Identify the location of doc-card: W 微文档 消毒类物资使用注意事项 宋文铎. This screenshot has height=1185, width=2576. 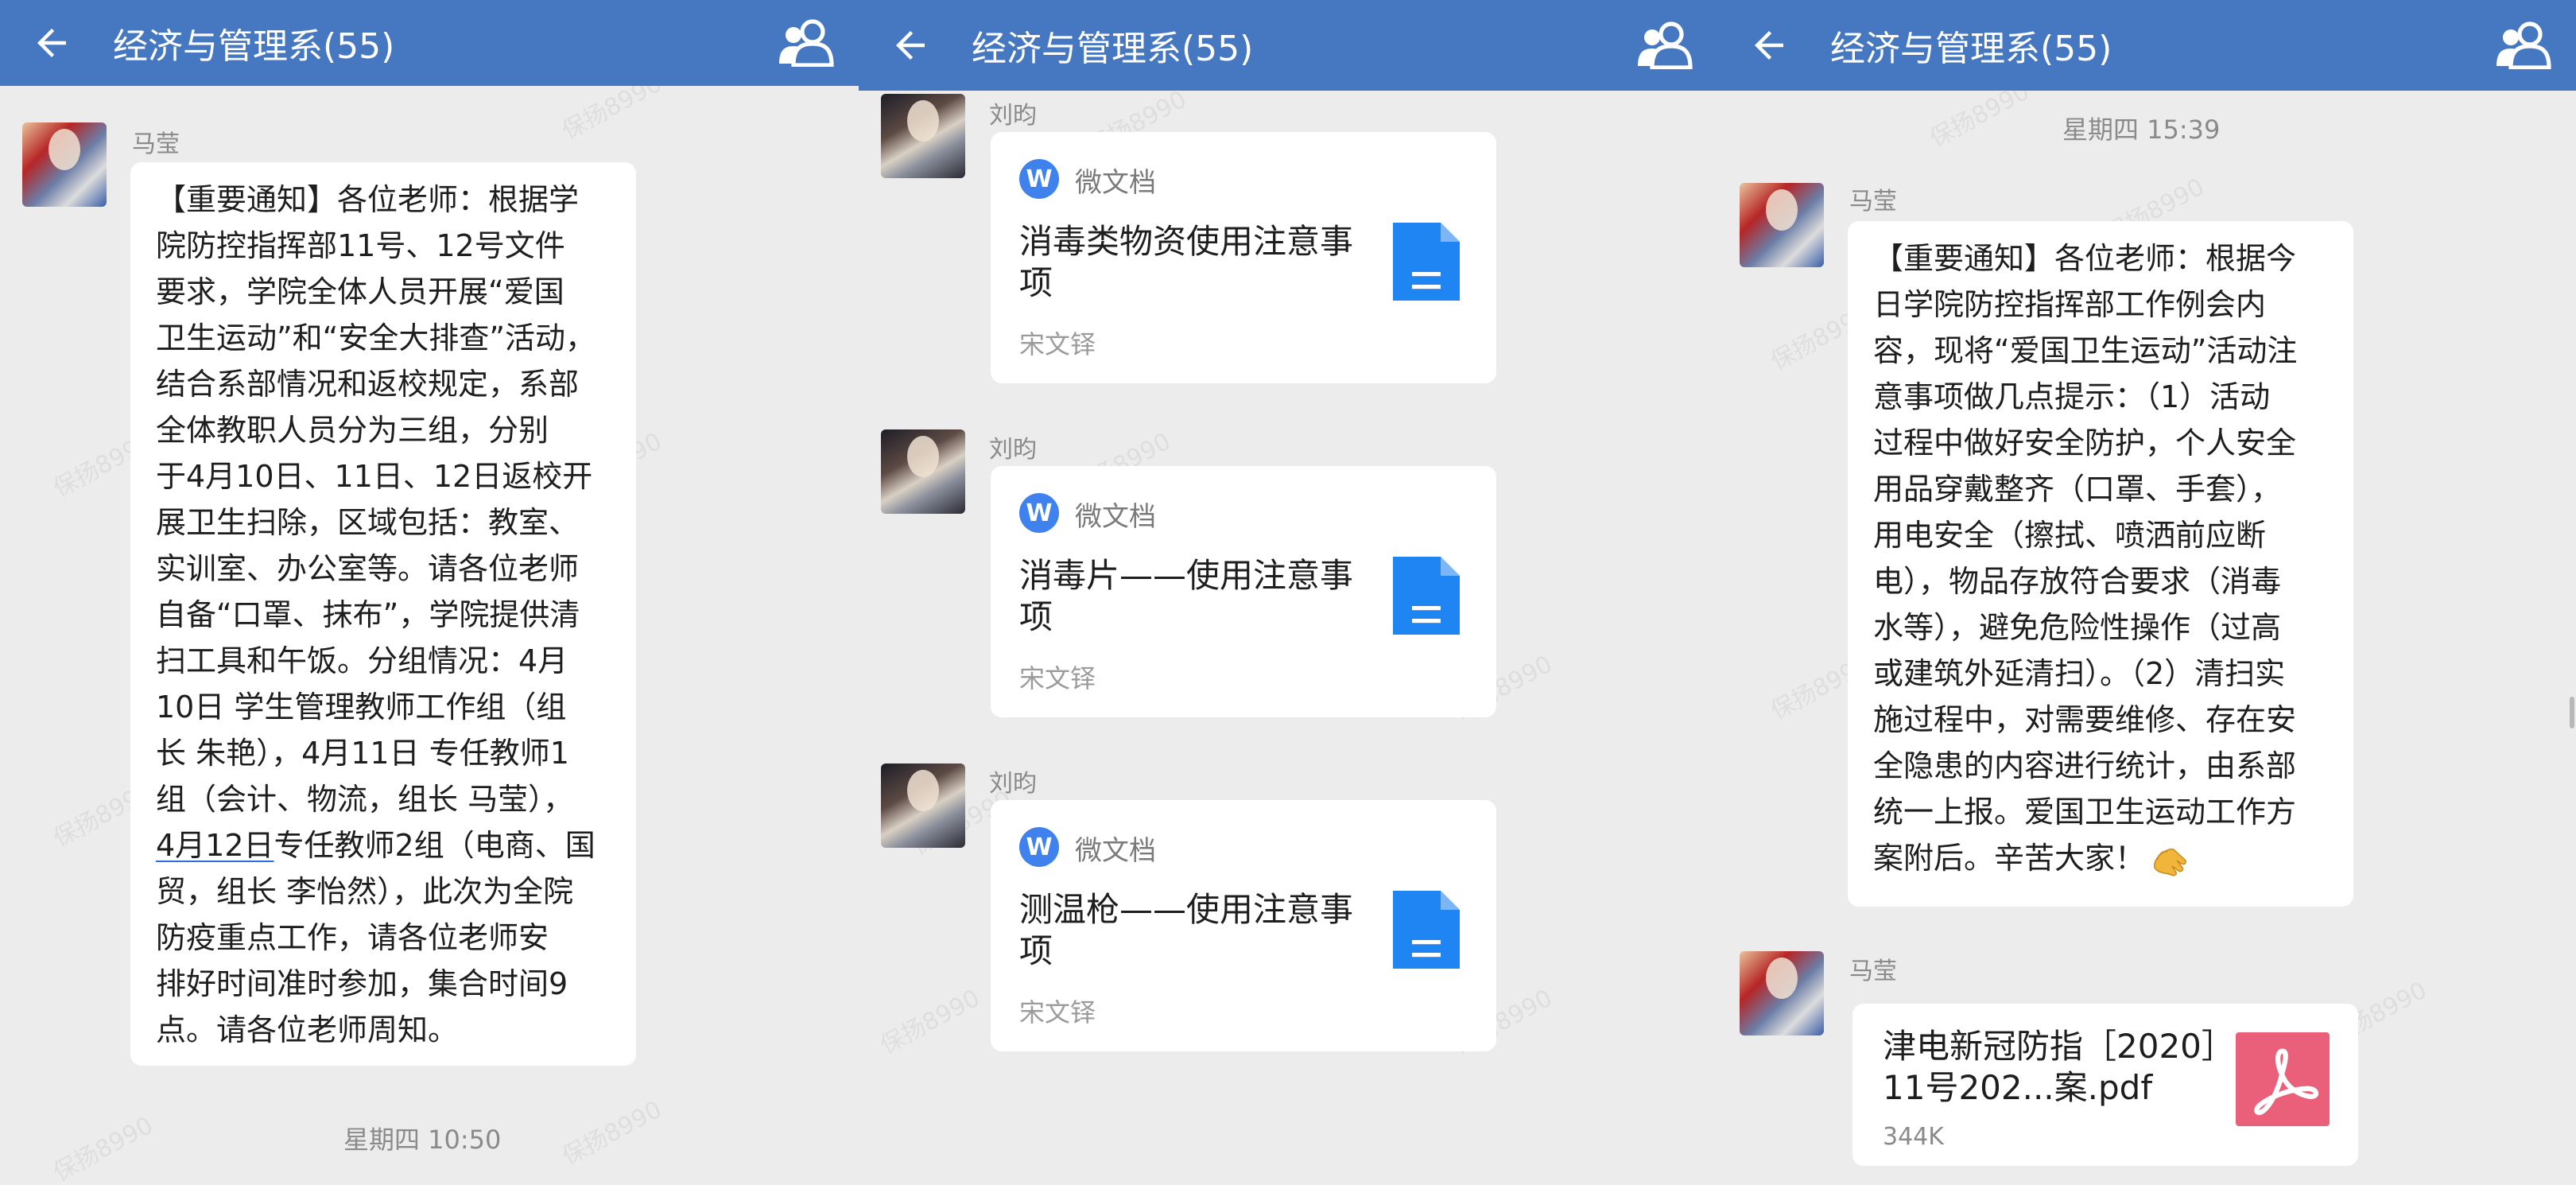
(1244, 257).